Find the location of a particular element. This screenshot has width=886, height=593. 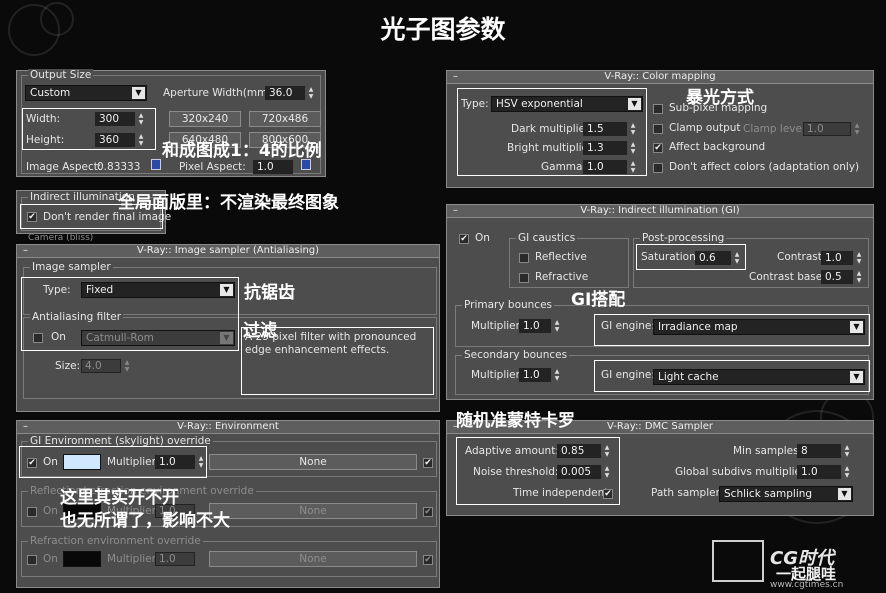

lock-icon is located at coordinates (156, 164).